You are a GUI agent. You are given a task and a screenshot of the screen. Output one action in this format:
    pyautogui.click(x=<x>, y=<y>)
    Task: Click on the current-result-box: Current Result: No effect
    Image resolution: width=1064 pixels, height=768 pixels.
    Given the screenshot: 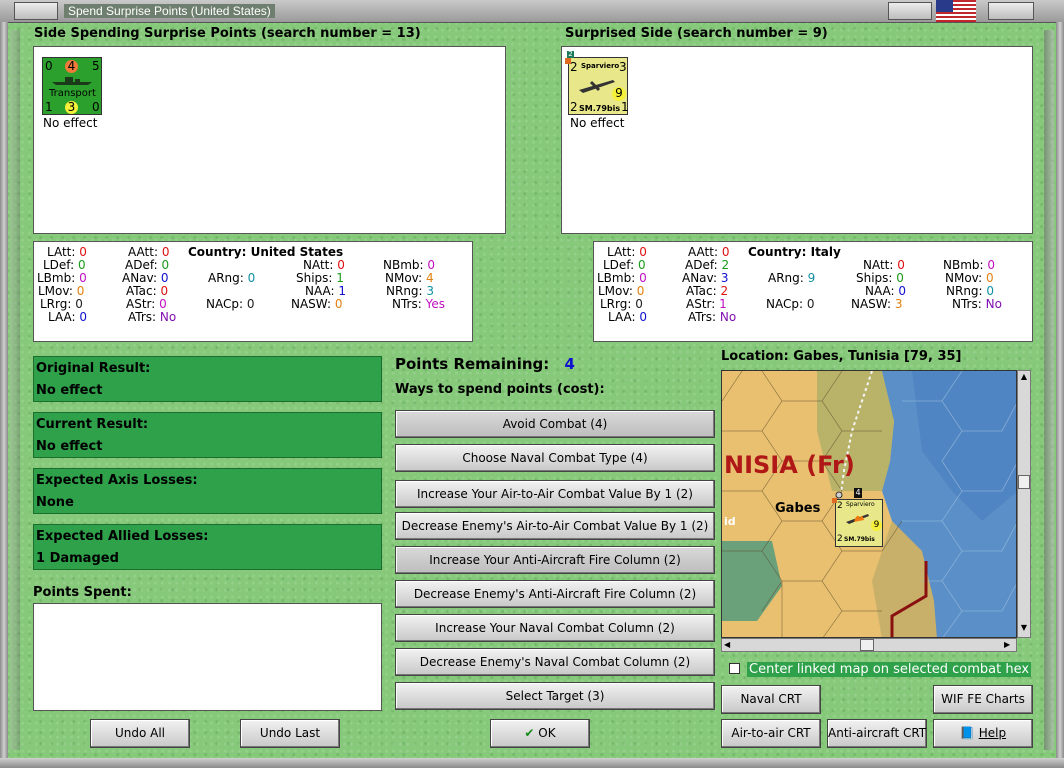 What is the action you would take?
    pyautogui.click(x=207, y=435)
    